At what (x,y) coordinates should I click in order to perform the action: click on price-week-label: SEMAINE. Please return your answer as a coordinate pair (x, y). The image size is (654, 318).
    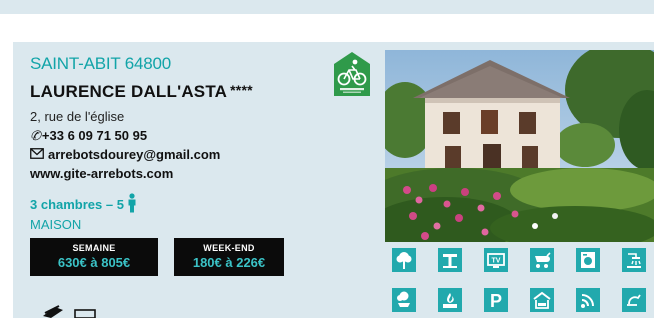
    Looking at the image, I should click on (94, 248).